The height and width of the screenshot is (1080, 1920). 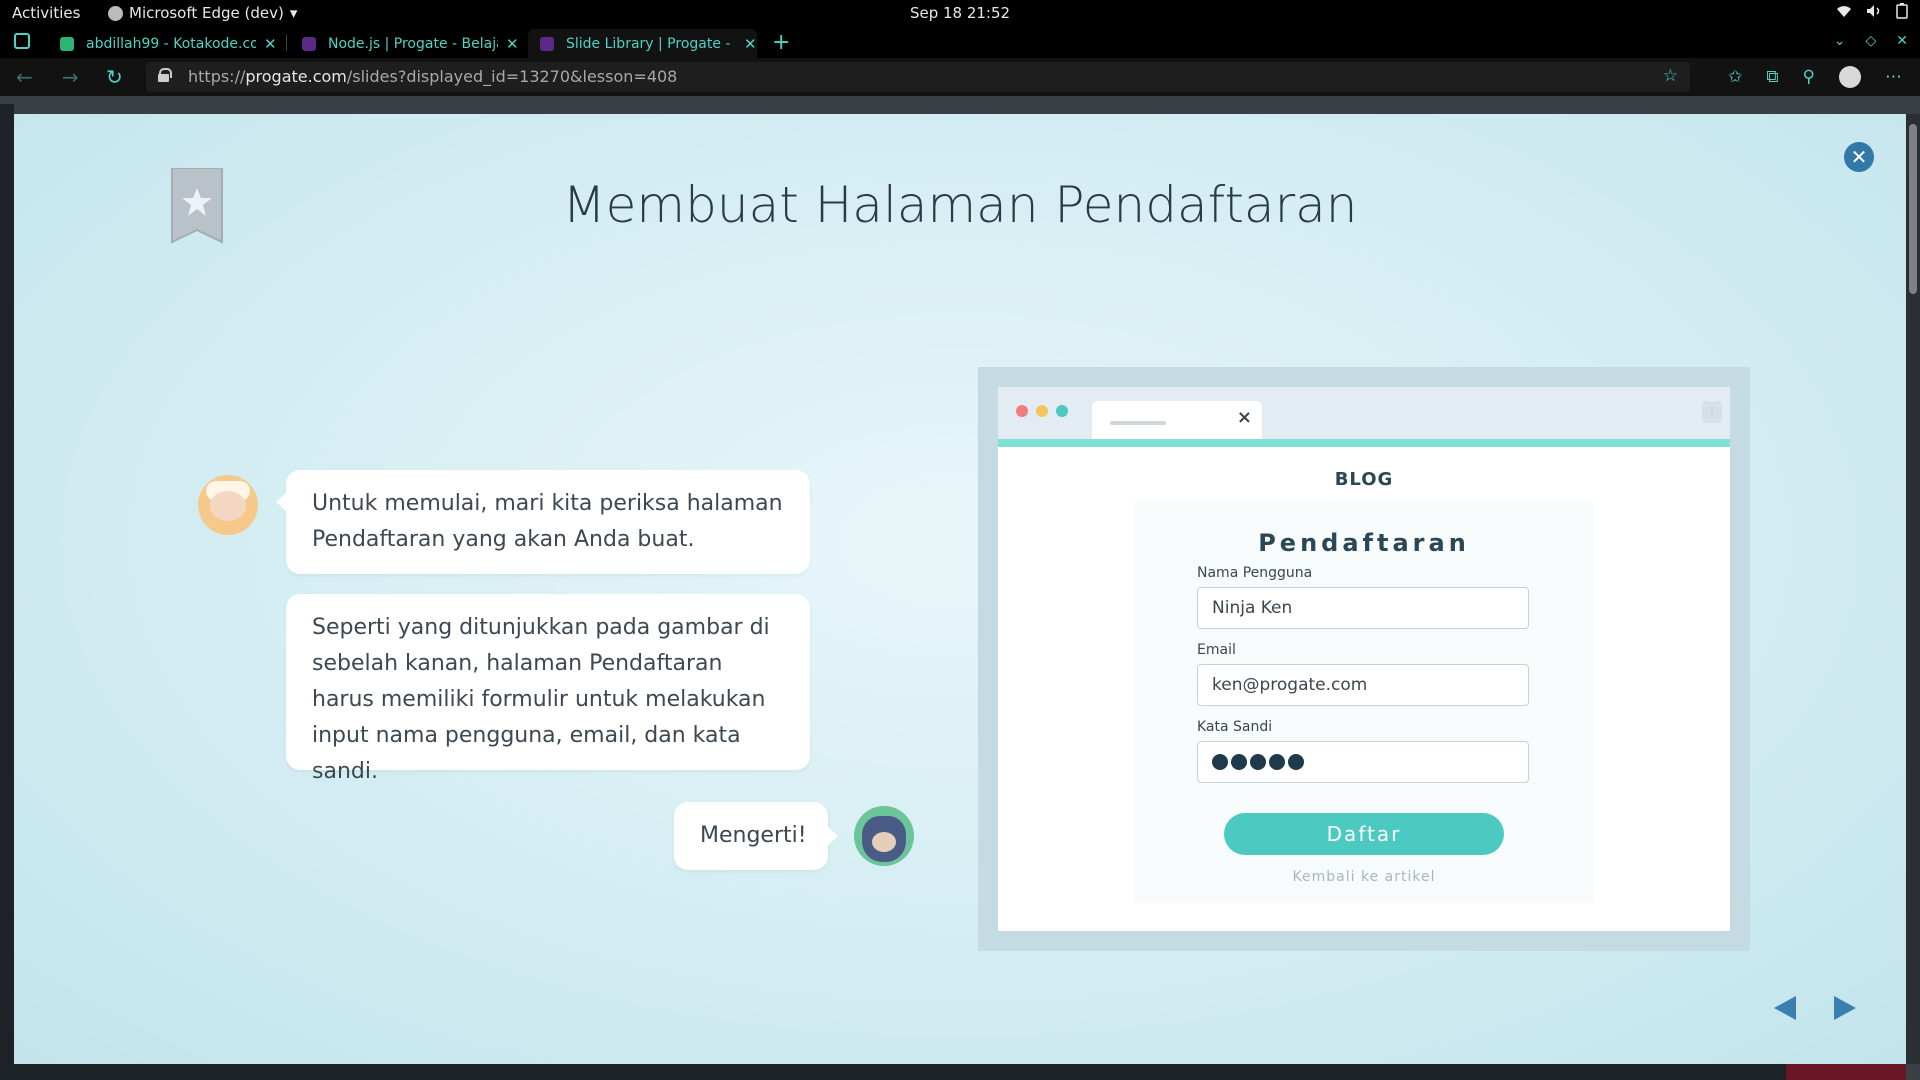 I want to click on extensions-icon: ⚲, so click(x=1809, y=77).